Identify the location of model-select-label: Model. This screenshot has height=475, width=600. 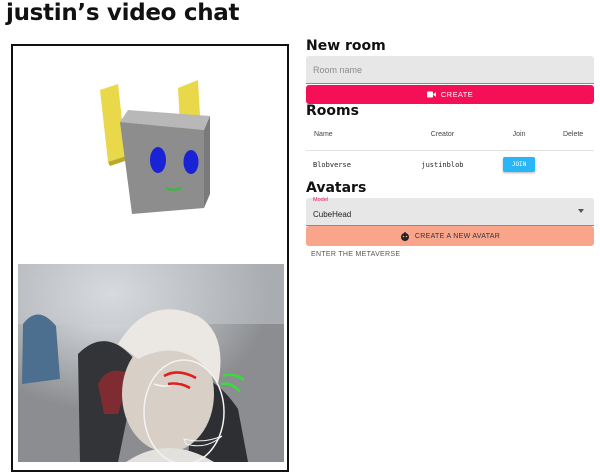
(320, 200).